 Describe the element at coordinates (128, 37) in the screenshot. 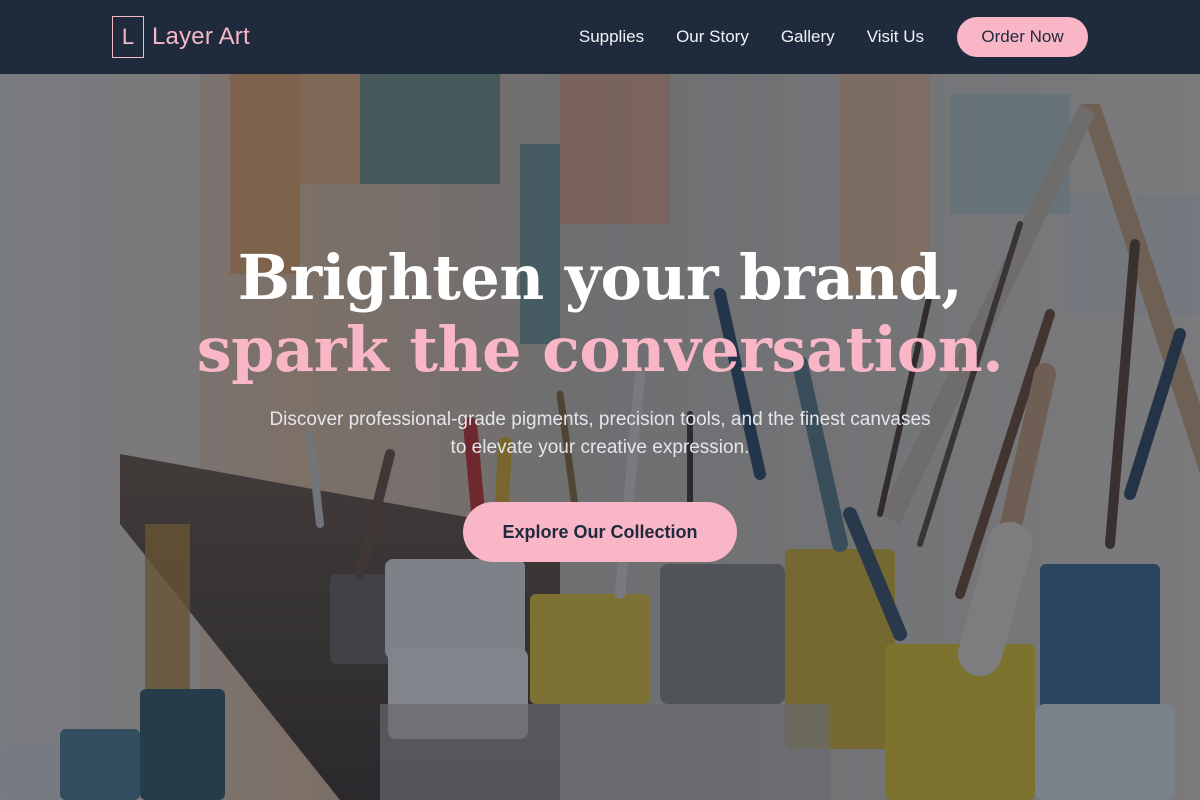

I see `logo-mark: L` at that location.